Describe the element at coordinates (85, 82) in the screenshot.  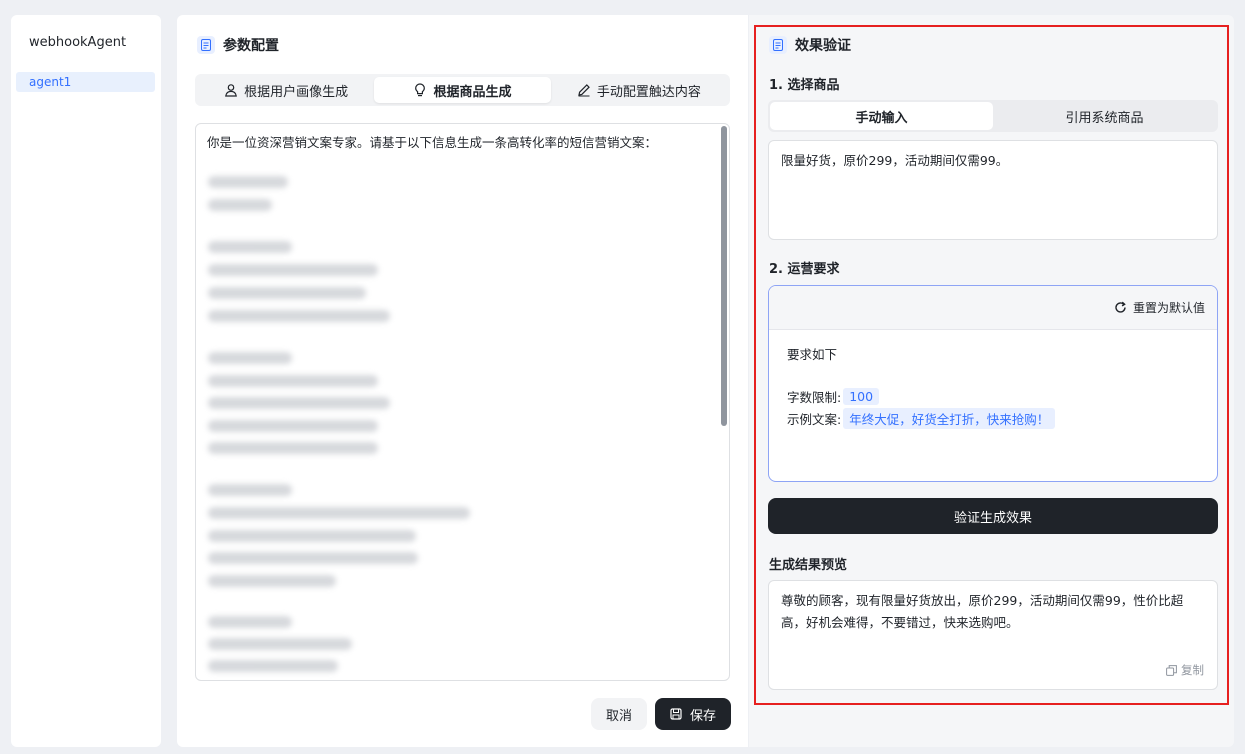
I see `sidebar-item-agent1: agent1` at that location.